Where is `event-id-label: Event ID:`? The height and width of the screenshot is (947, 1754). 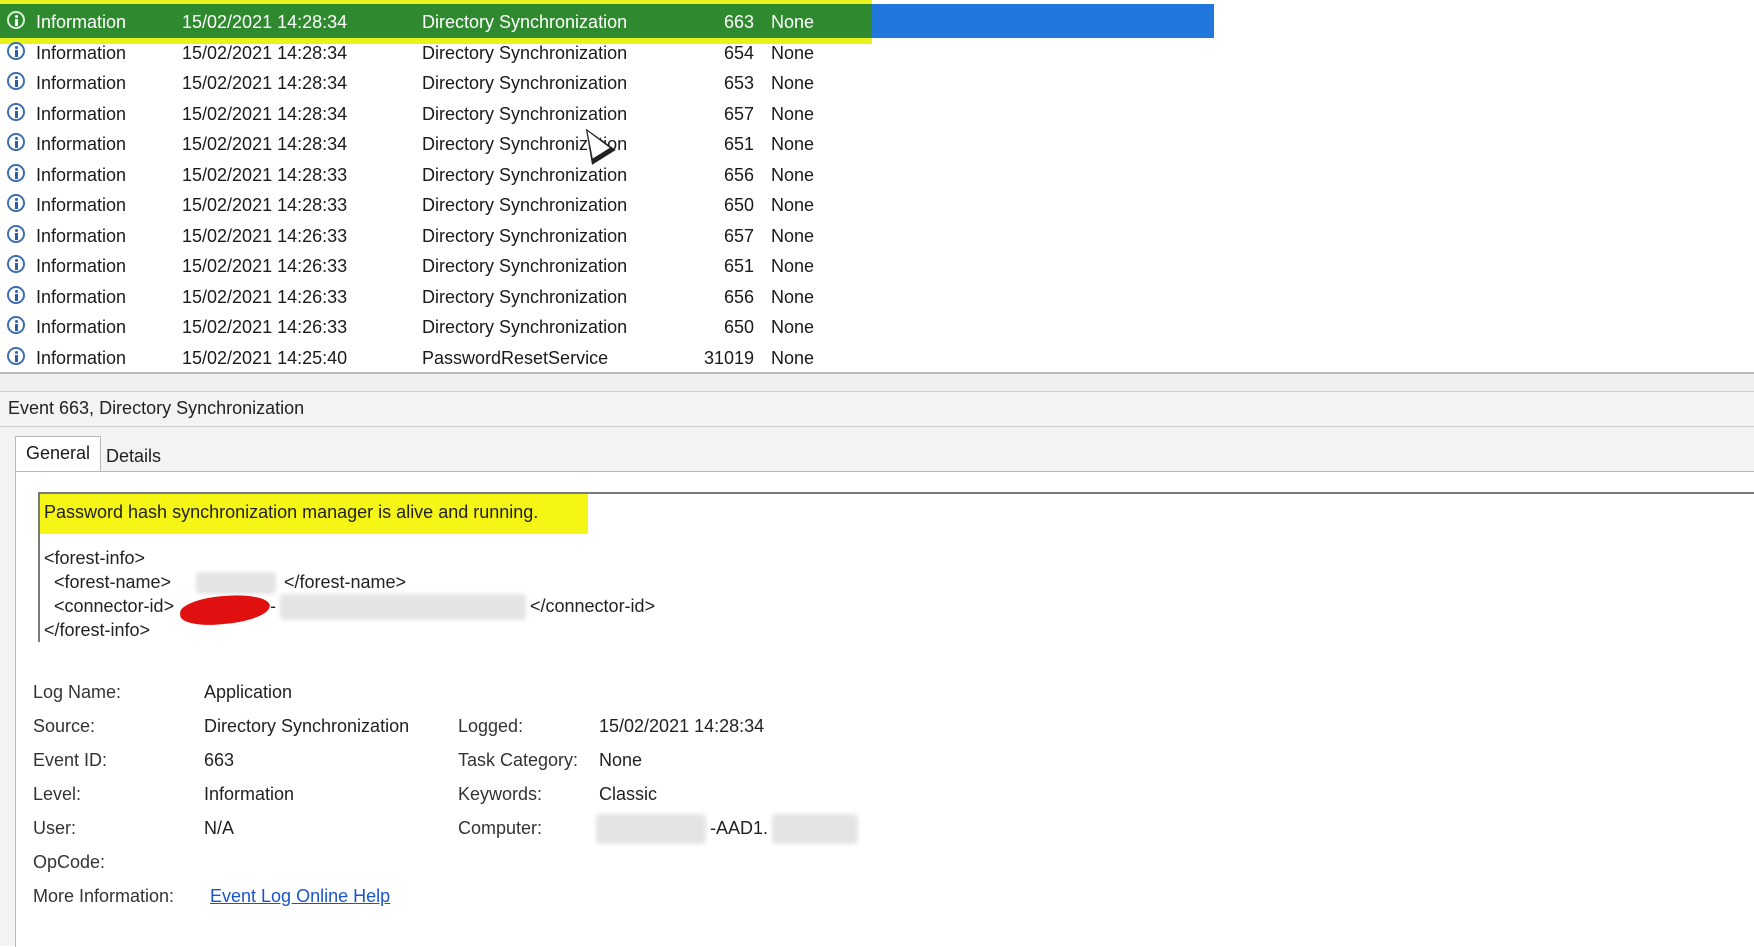 event-id-label: Event ID: is located at coordinates (70, 760).